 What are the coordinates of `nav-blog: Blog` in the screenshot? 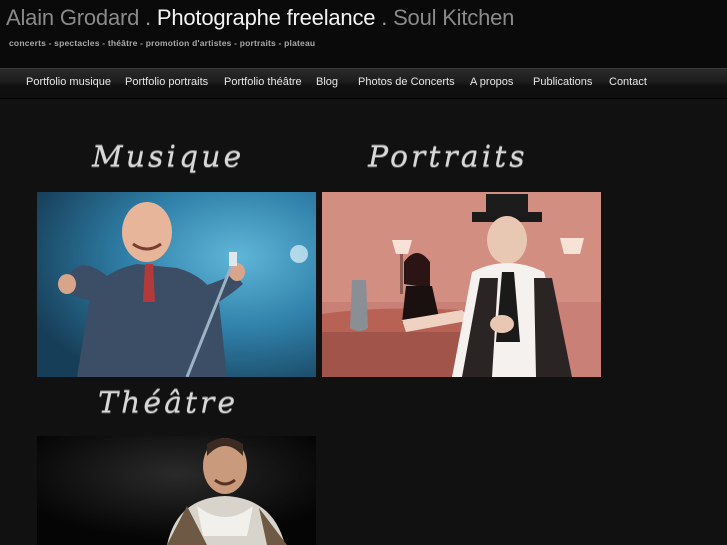 It's located at (327, 83).